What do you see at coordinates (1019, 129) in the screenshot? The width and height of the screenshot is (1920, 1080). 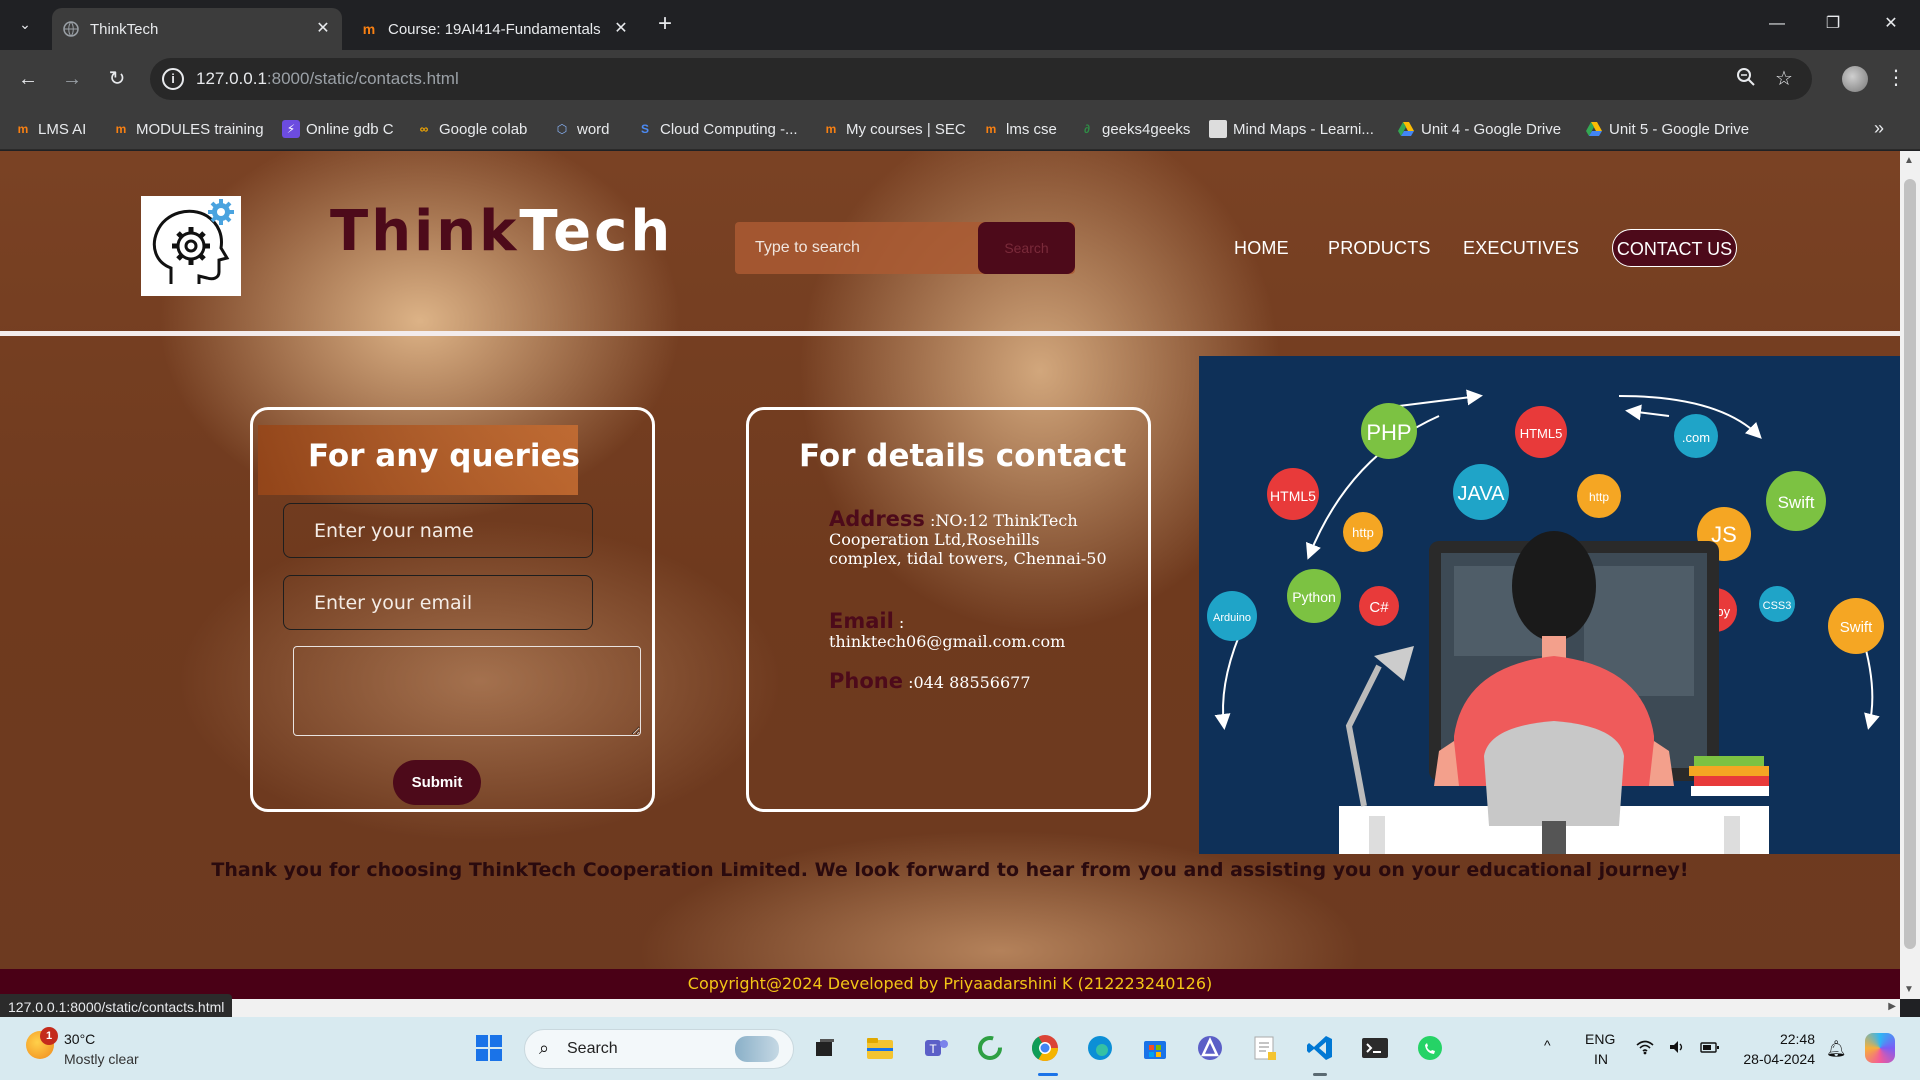 I see `bookmark-lms-cse: m lms cse` at bounding box center [1019, 129].